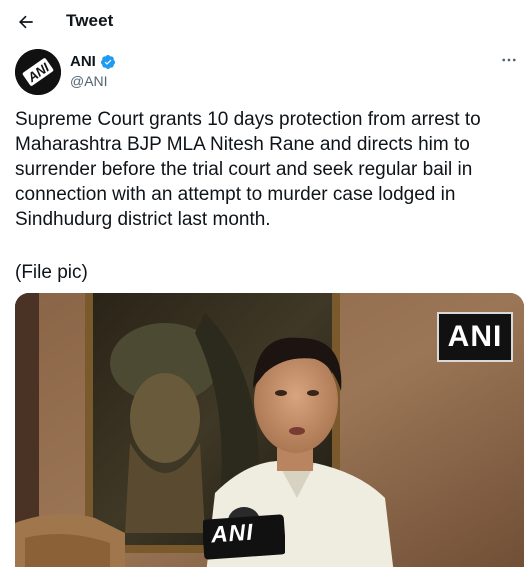  What do you see at coordinates (232, 533) in the screenshot?
I see `mic-label: ANI` at bounding box center [232, 533].